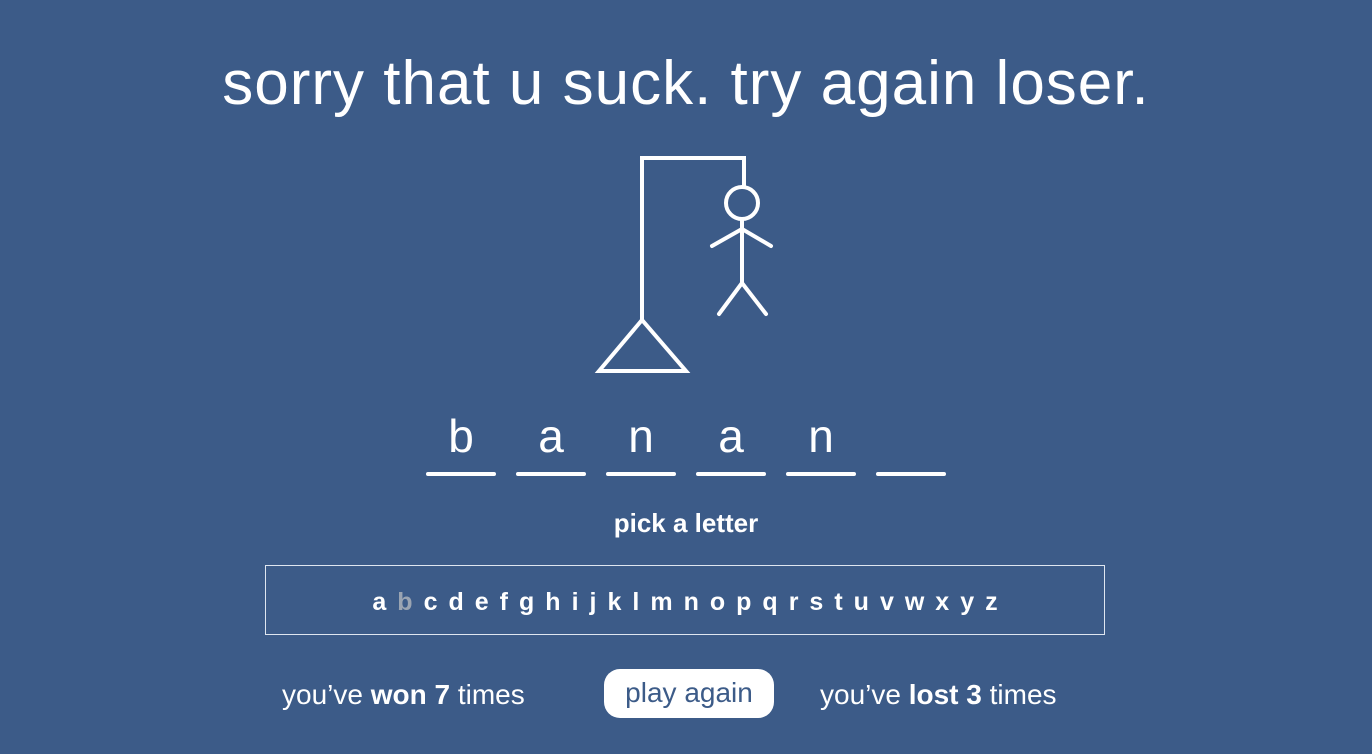 Image resolution: width=1372 pixels, height=754 pixels. What do you see at coordinates (405, 602) in the screenshot?
I see `letter-button-b: b` at bounding box center [405, 602].